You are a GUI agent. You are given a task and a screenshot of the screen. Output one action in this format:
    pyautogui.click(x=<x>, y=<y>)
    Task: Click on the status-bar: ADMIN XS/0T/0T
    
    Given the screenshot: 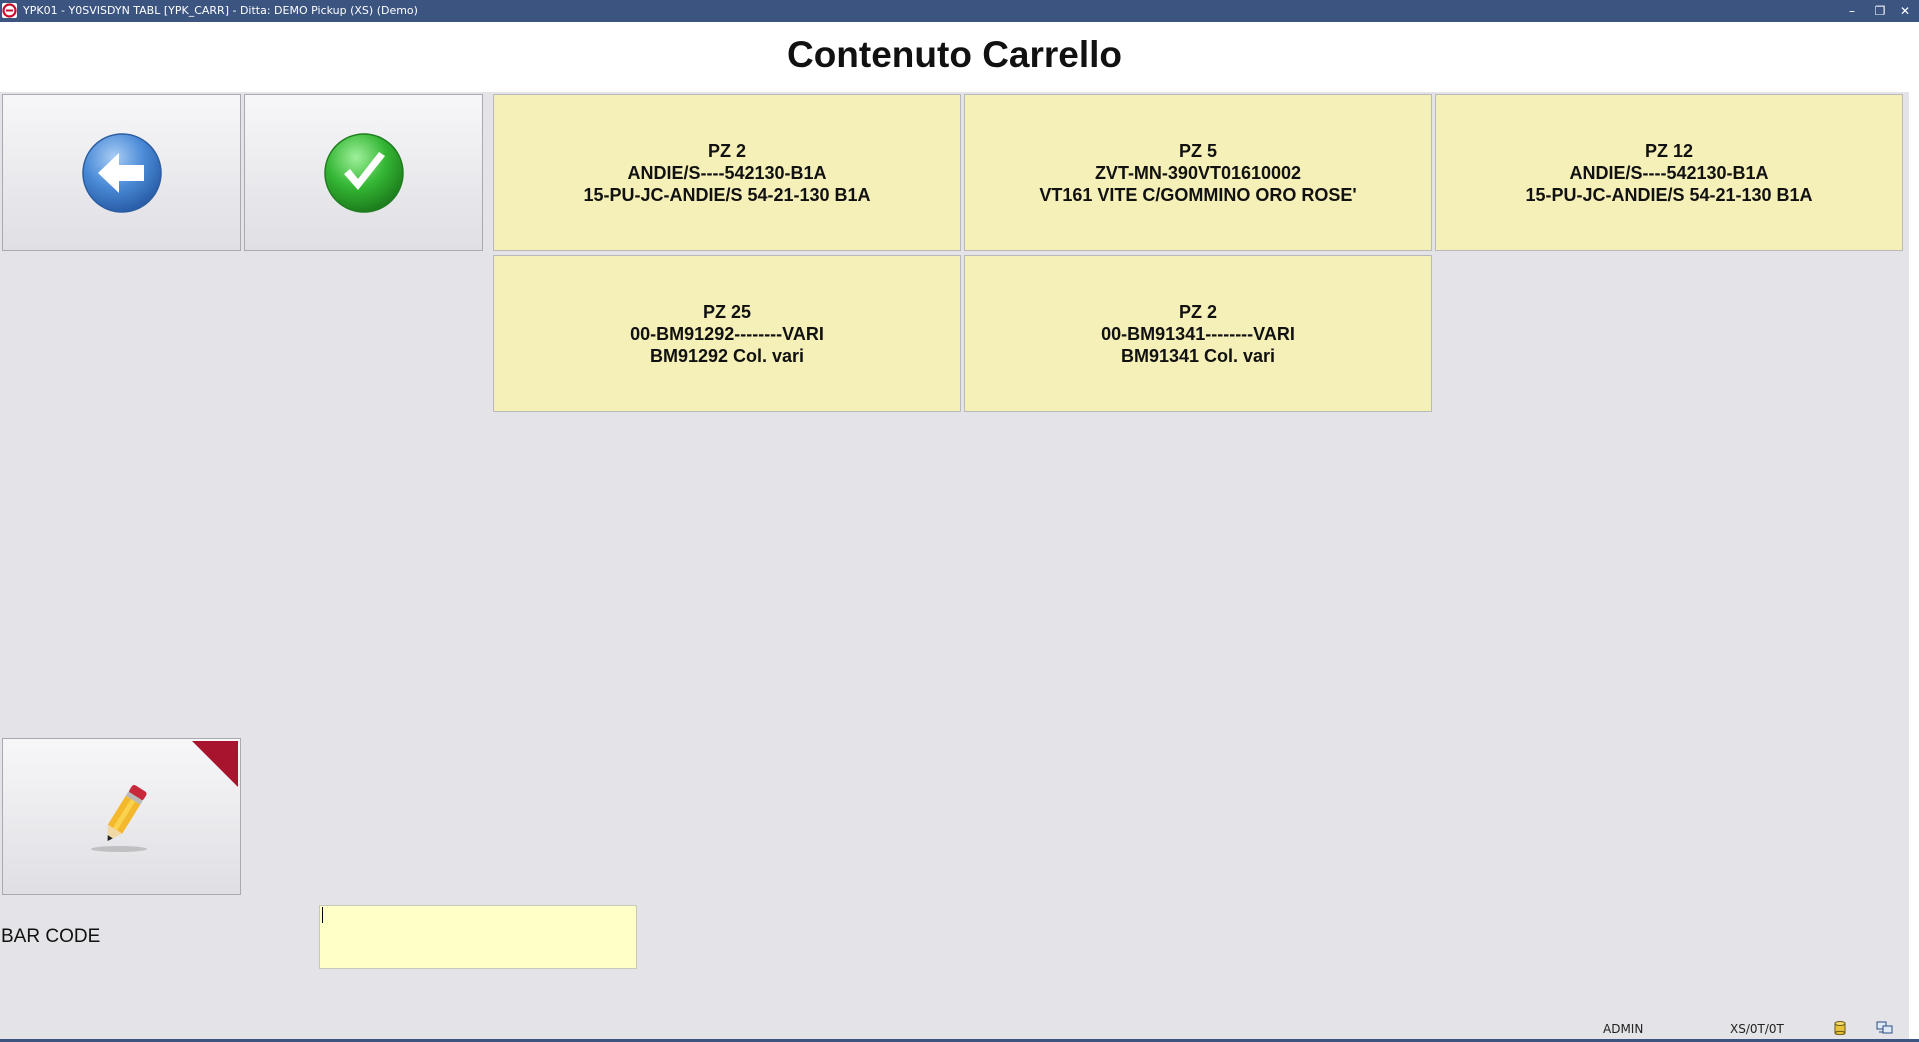 What is the action you would take?
    pyautogui.click(x=954, y=1028)
    